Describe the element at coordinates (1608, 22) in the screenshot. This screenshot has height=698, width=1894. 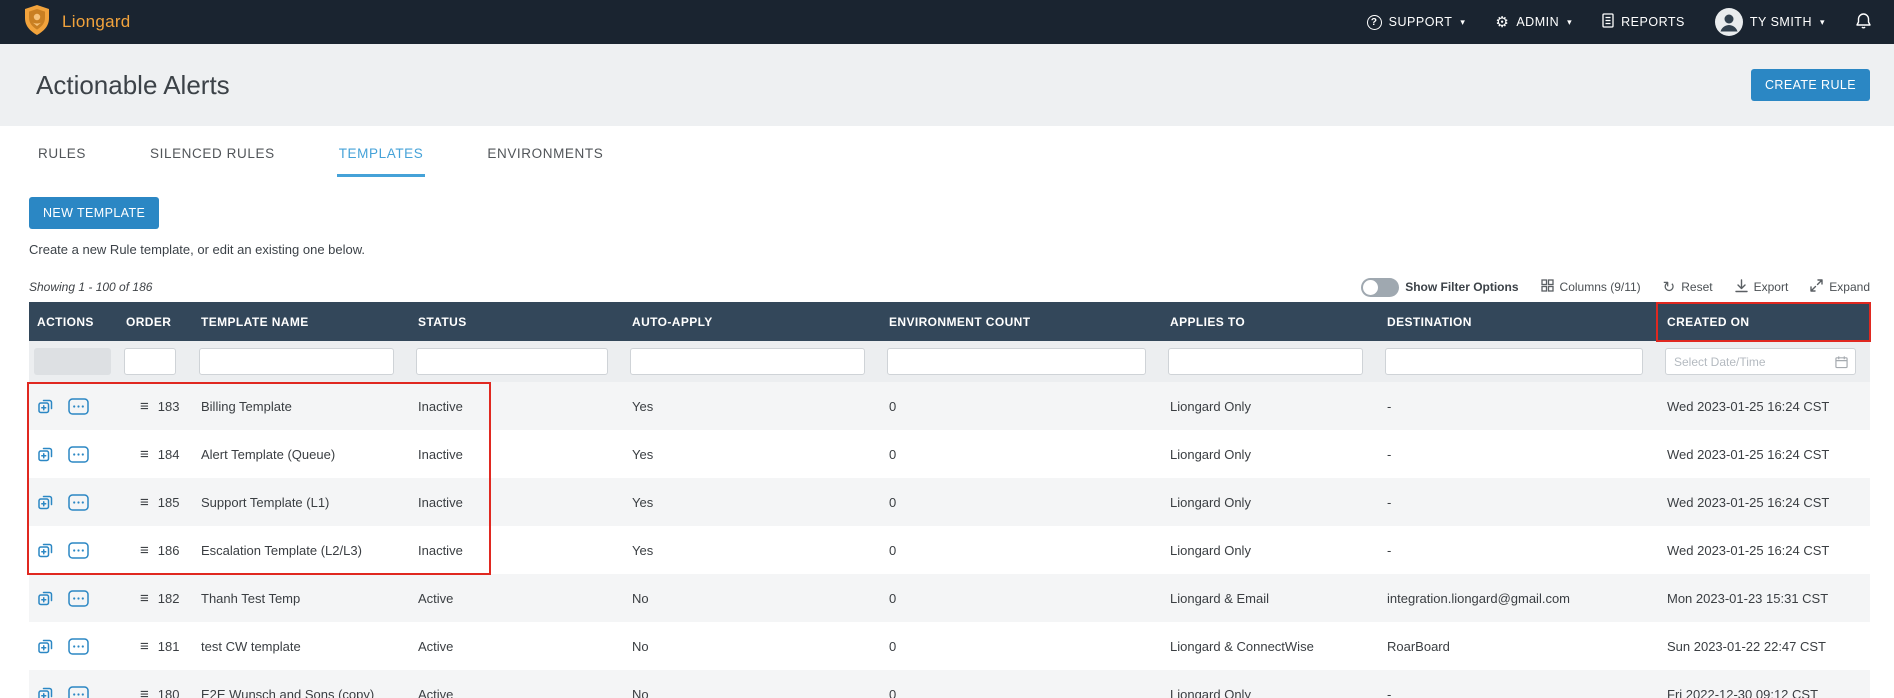
I see `report-icon` at that location.